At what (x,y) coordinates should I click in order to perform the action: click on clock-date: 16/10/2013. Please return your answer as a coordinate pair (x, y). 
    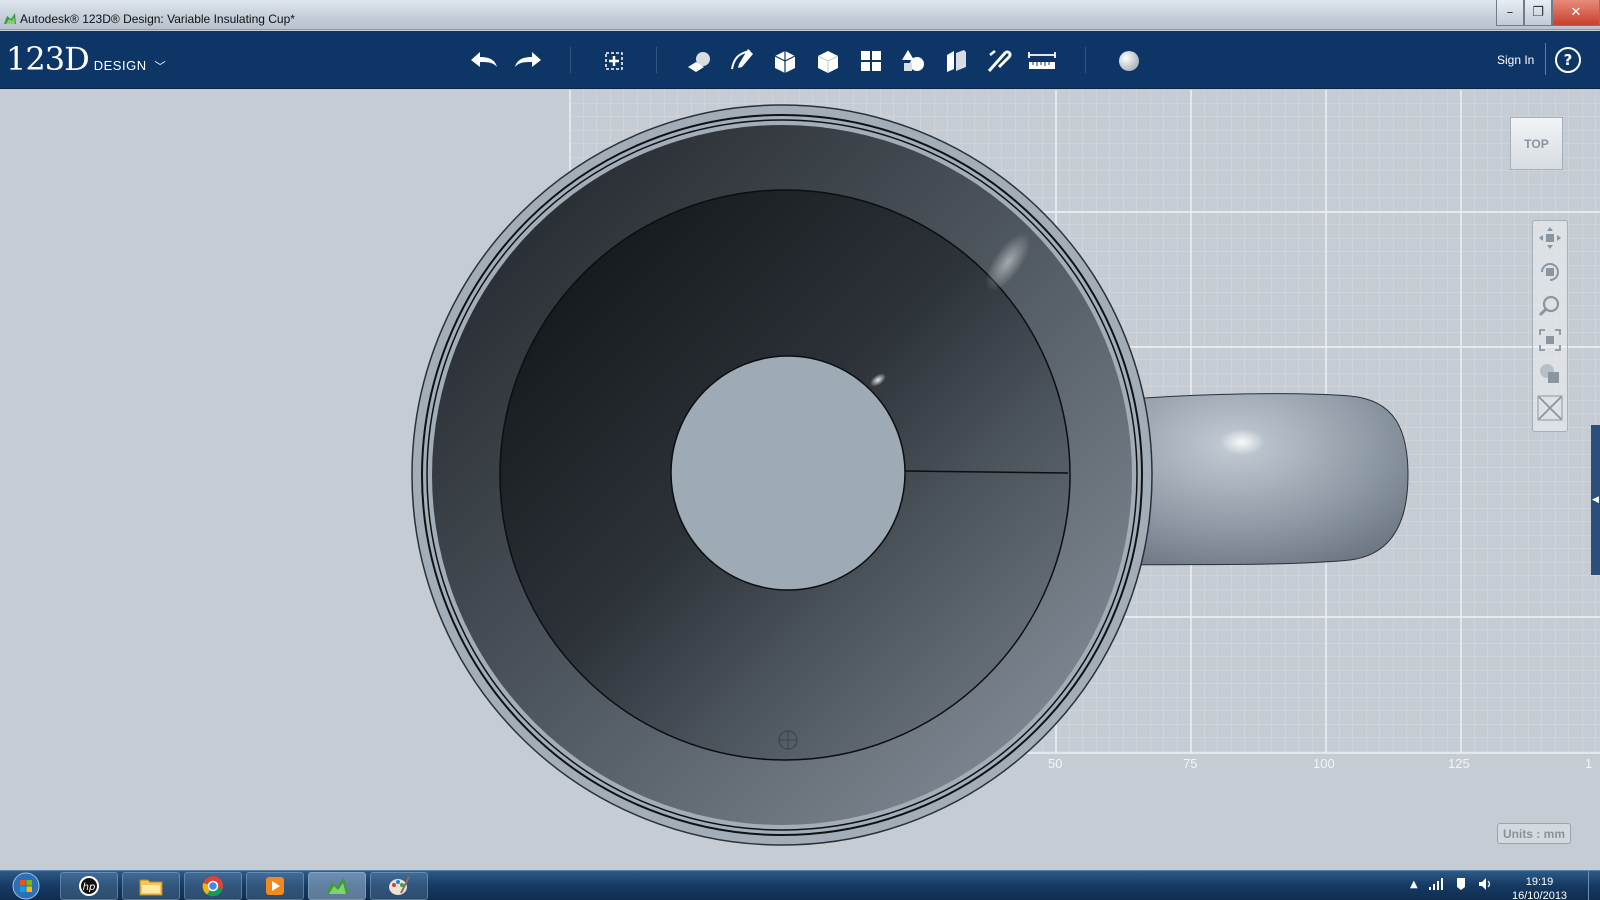
    Looking at the image, I should click on (1540, 895).